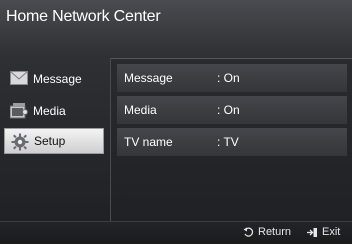 Image resolution: width=352 pixels, height=244 pixels. What do you see at coordinates (312, 232) in the screenshot?
I see `exit-icon` at bounding box center [312, 232].